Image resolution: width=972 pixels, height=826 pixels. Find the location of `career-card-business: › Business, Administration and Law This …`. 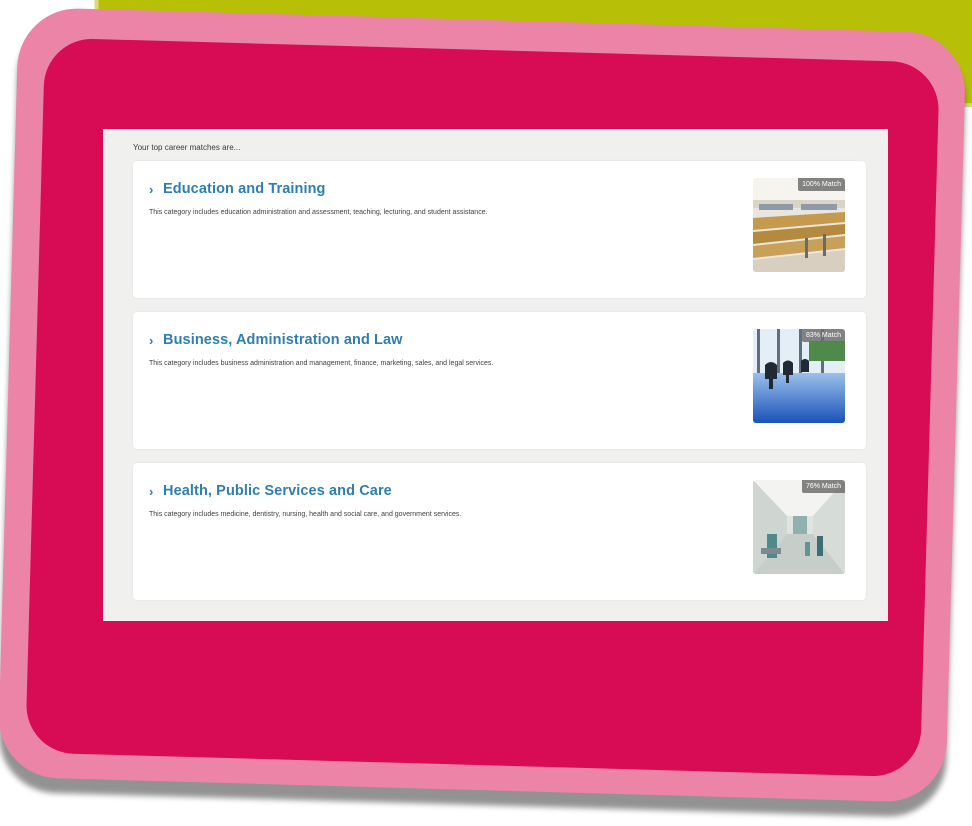

career-card-business: › Business, Administration and Law This … is located at coordinates (499, 380).